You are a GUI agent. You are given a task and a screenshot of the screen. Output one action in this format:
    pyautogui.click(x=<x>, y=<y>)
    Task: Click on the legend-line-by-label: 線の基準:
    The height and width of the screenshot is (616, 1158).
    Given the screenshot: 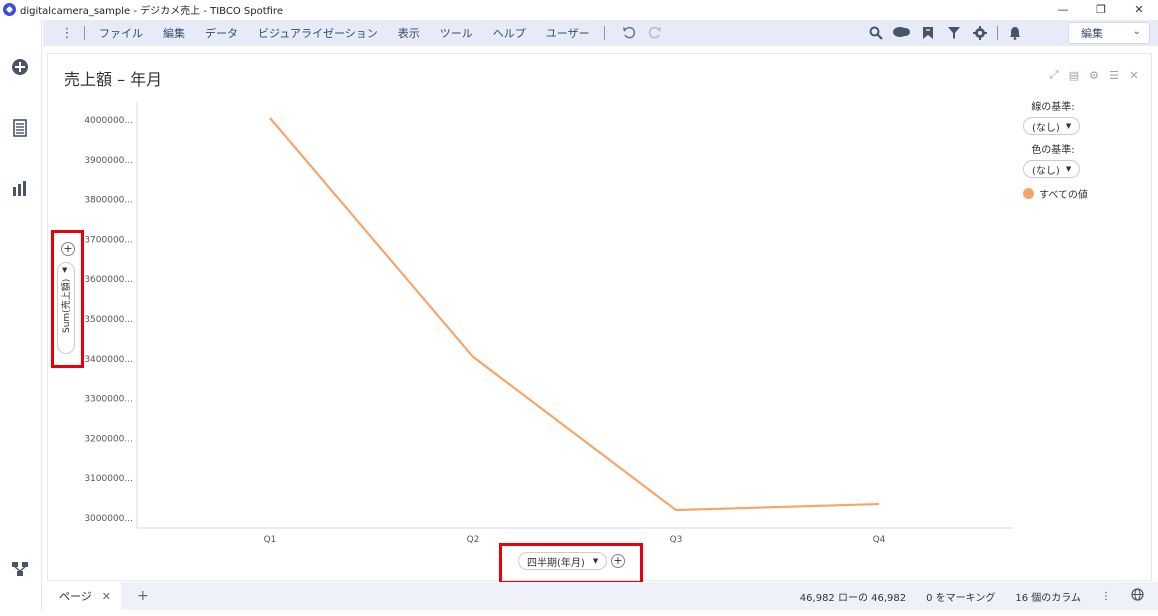 What is the action you would take?
    pyautogui.click(x=1053, y=107)
    